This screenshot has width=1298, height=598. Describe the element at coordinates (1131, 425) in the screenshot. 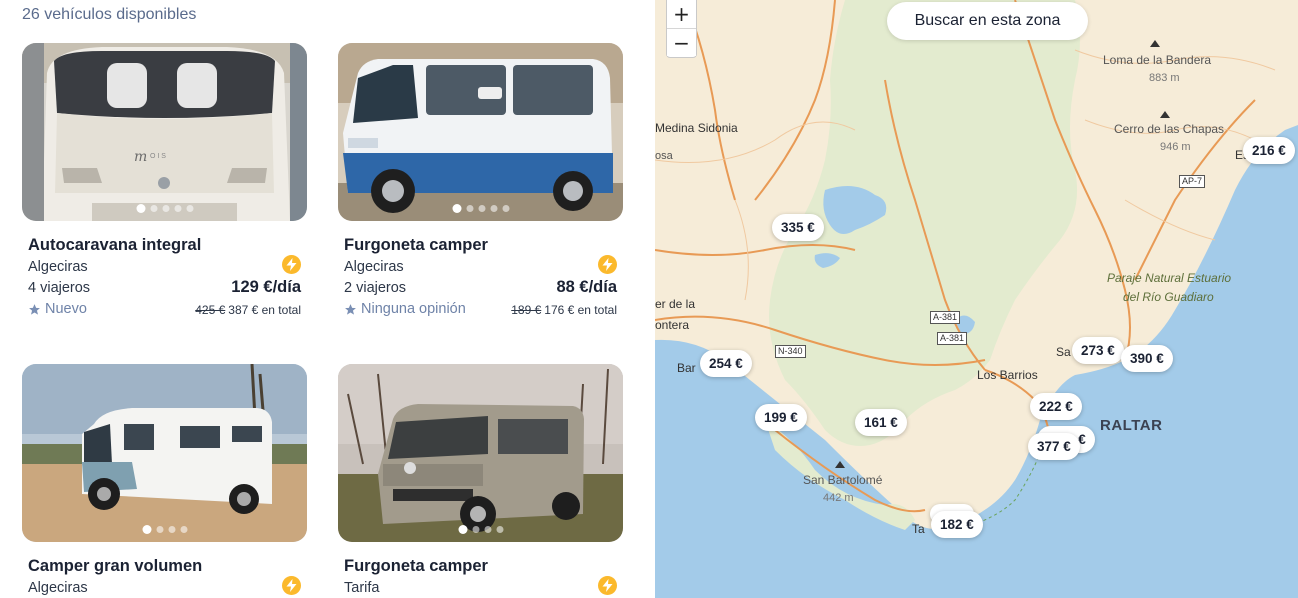

I see `place-label: RALTAR` at that location.